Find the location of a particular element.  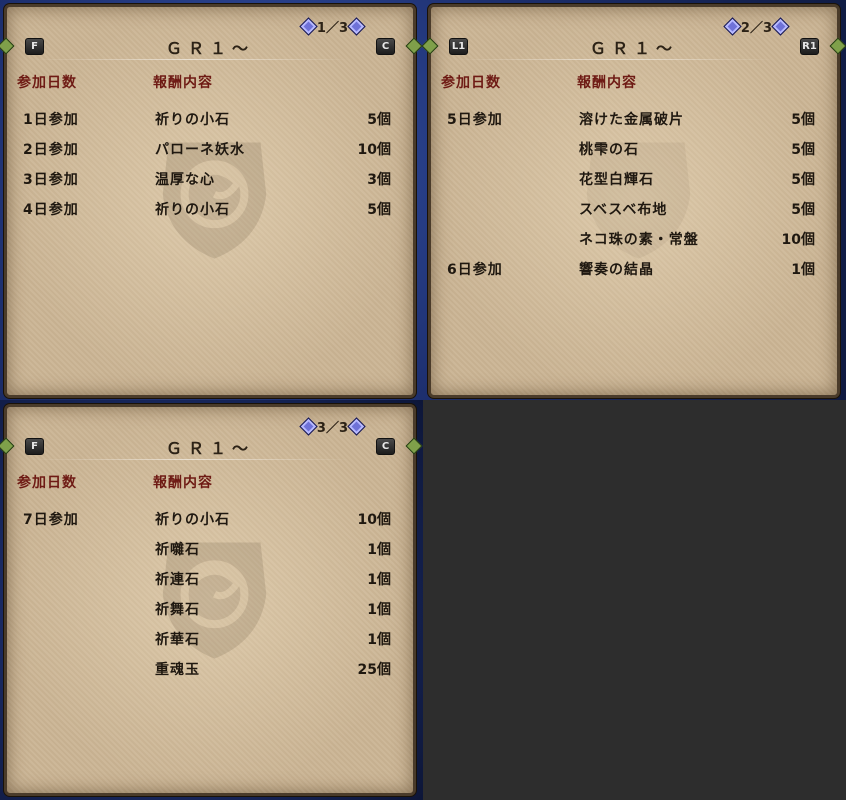

page-indicator: 3／3 is located at coordinates (332, 426).